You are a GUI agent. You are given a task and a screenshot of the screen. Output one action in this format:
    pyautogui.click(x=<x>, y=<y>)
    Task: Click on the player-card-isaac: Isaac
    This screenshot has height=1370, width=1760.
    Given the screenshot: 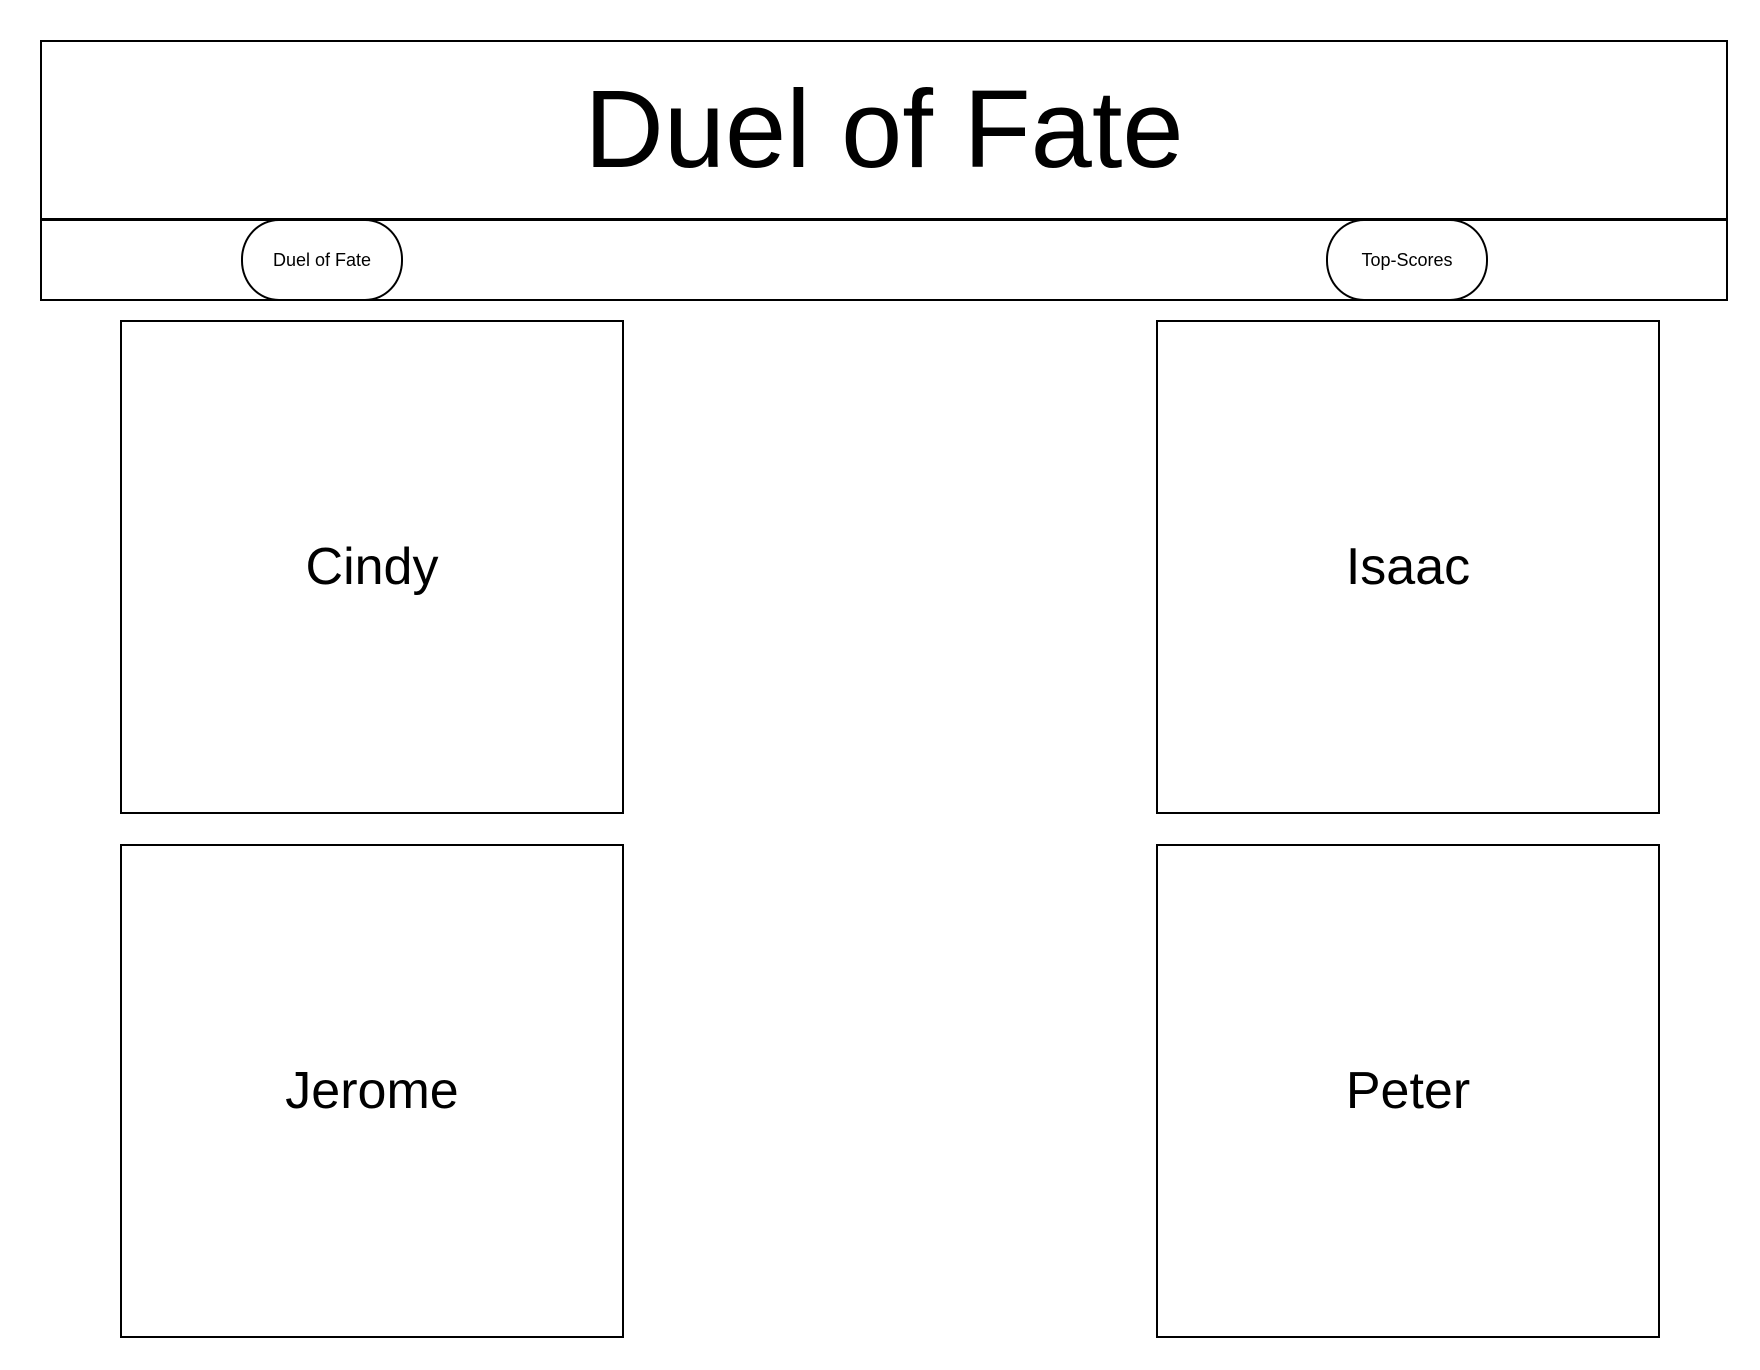 What is the action you would take?
    pyautogui.click(x=1408, y=567)
    